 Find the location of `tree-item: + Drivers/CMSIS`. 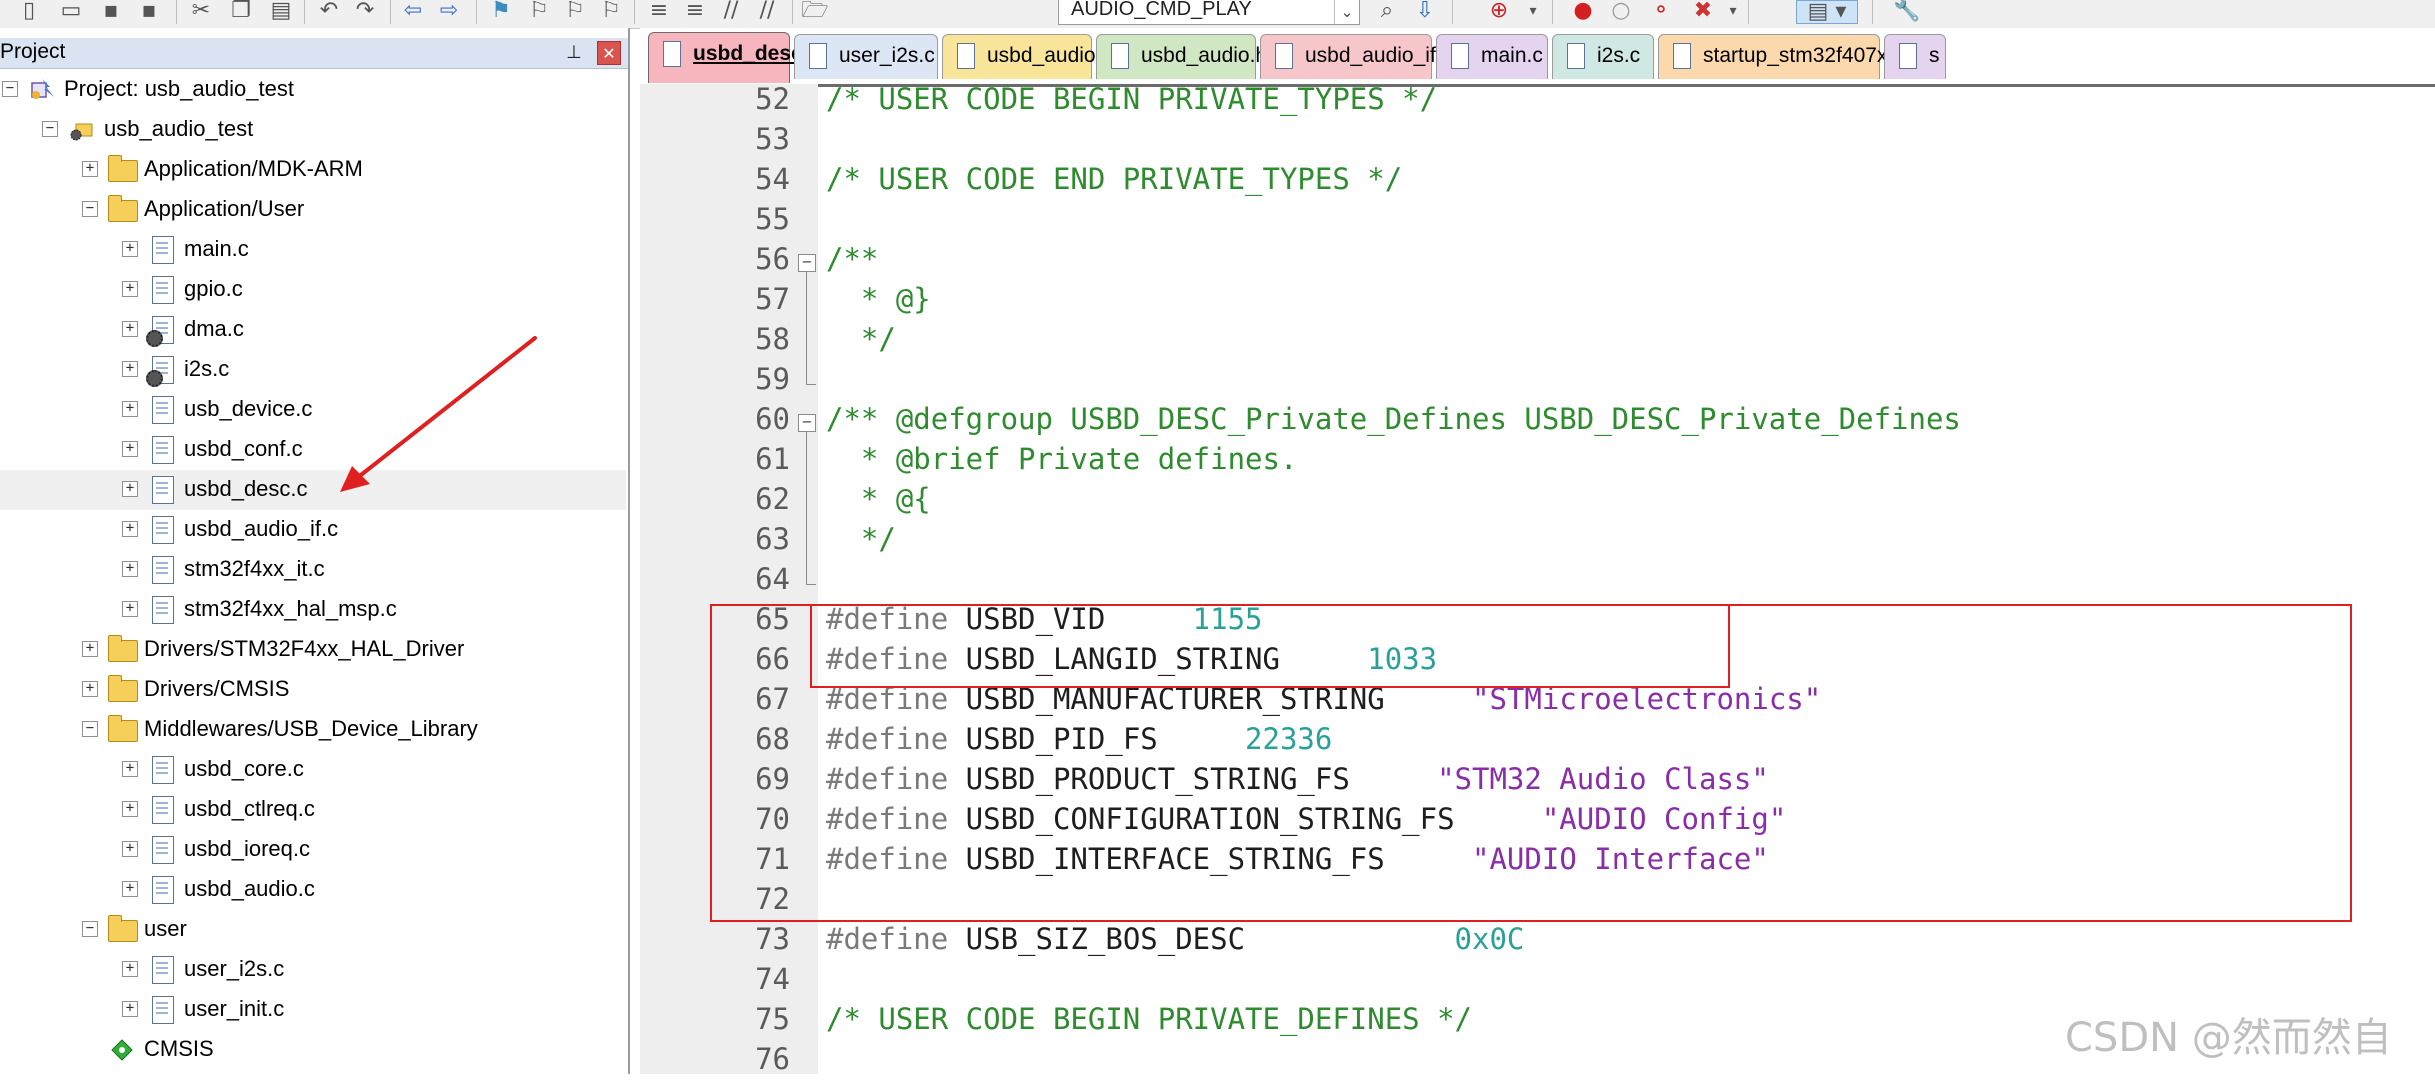

tree-item: + Drivers/CMSIS is located at coordinates (313, 690).